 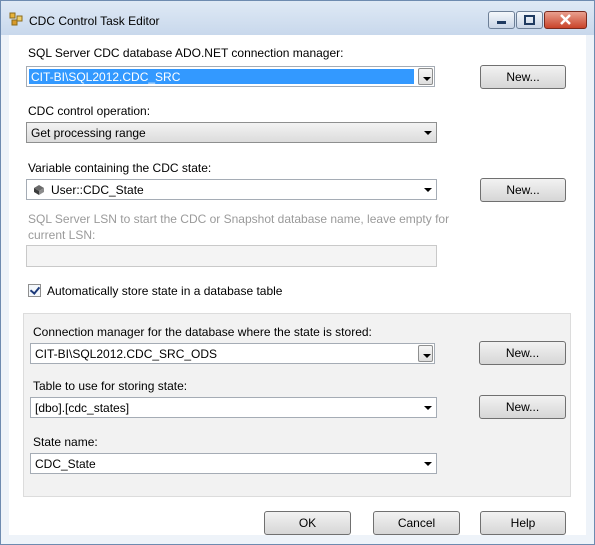 What do you see at coordinates (416, 523) in the screenshot?
I see `cancel-button: Cancel` at bounding box center [416, 523].